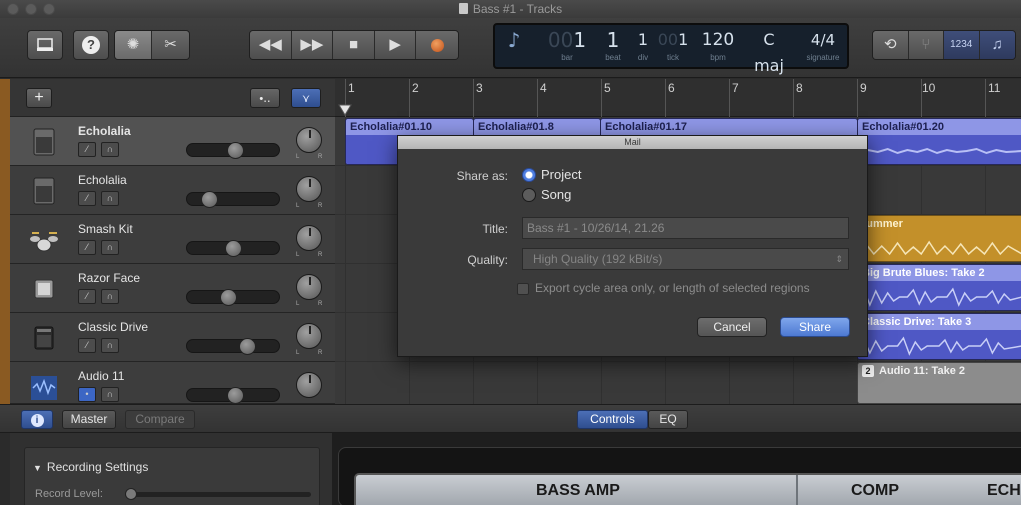  What do you see at coordinates (510, 9) in the screenshot?
I see `title-bar: Bass #1 - Tracks` at bounding box center [510, 9].